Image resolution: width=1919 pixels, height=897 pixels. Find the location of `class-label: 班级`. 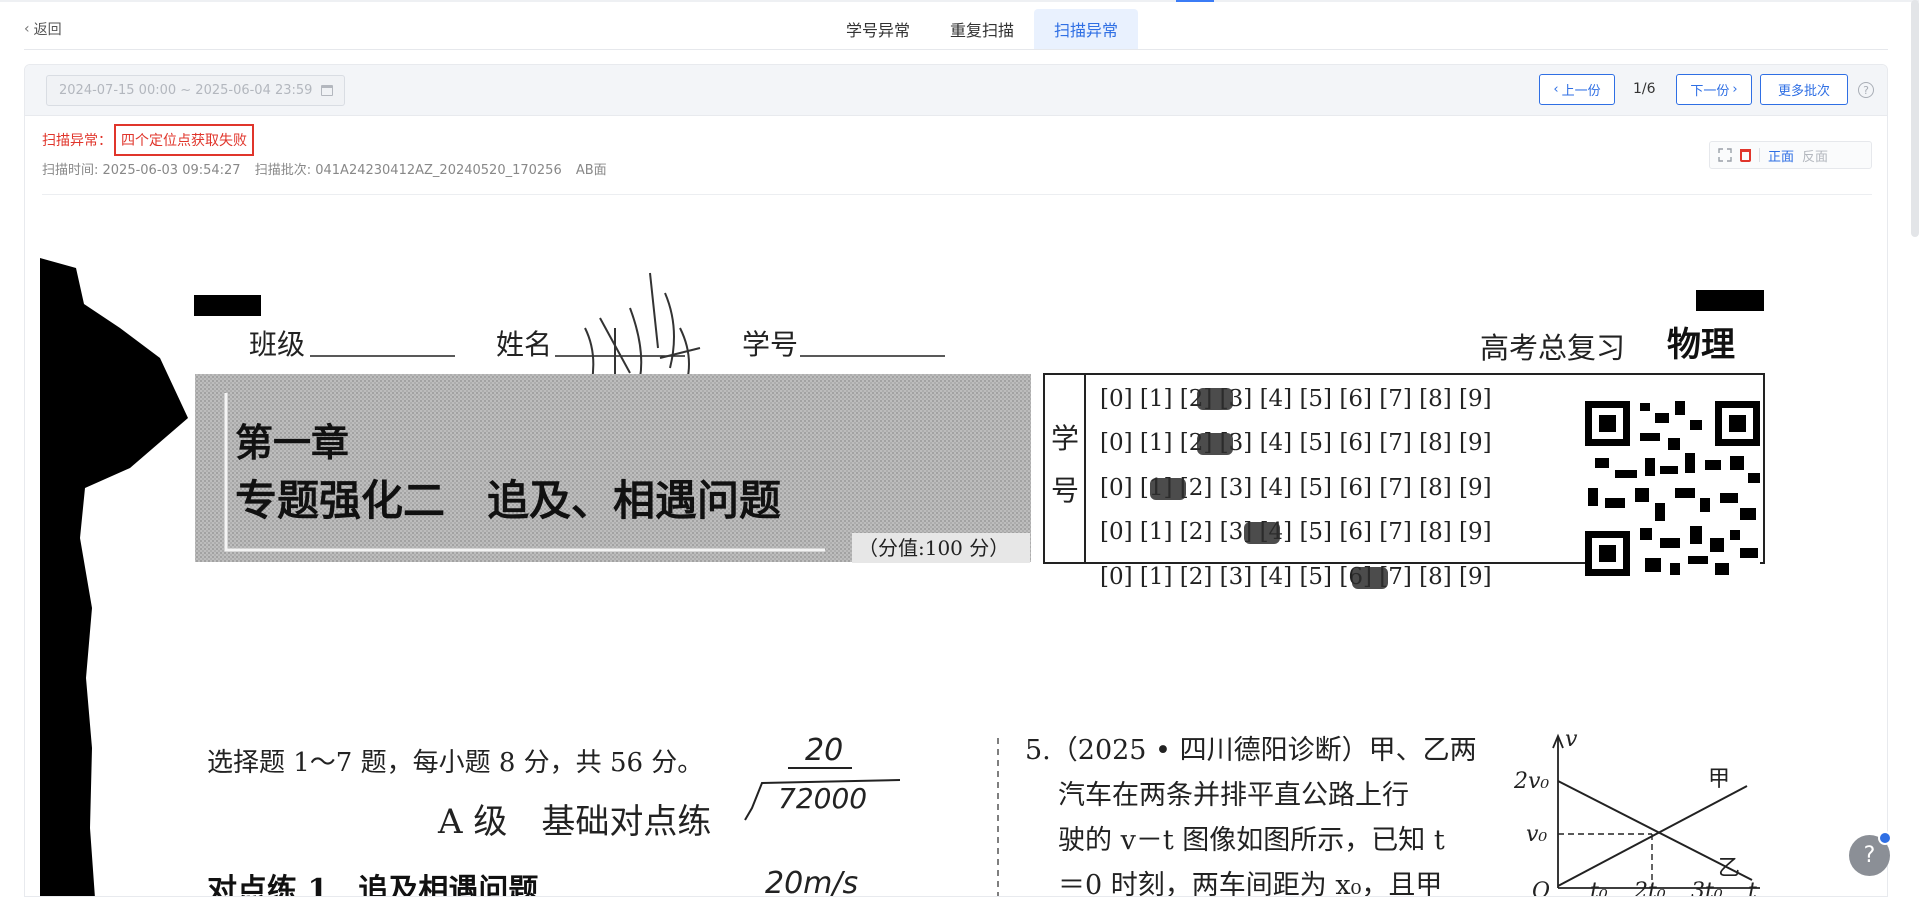

class-label: 班级 is located at coordinates (277, 344).